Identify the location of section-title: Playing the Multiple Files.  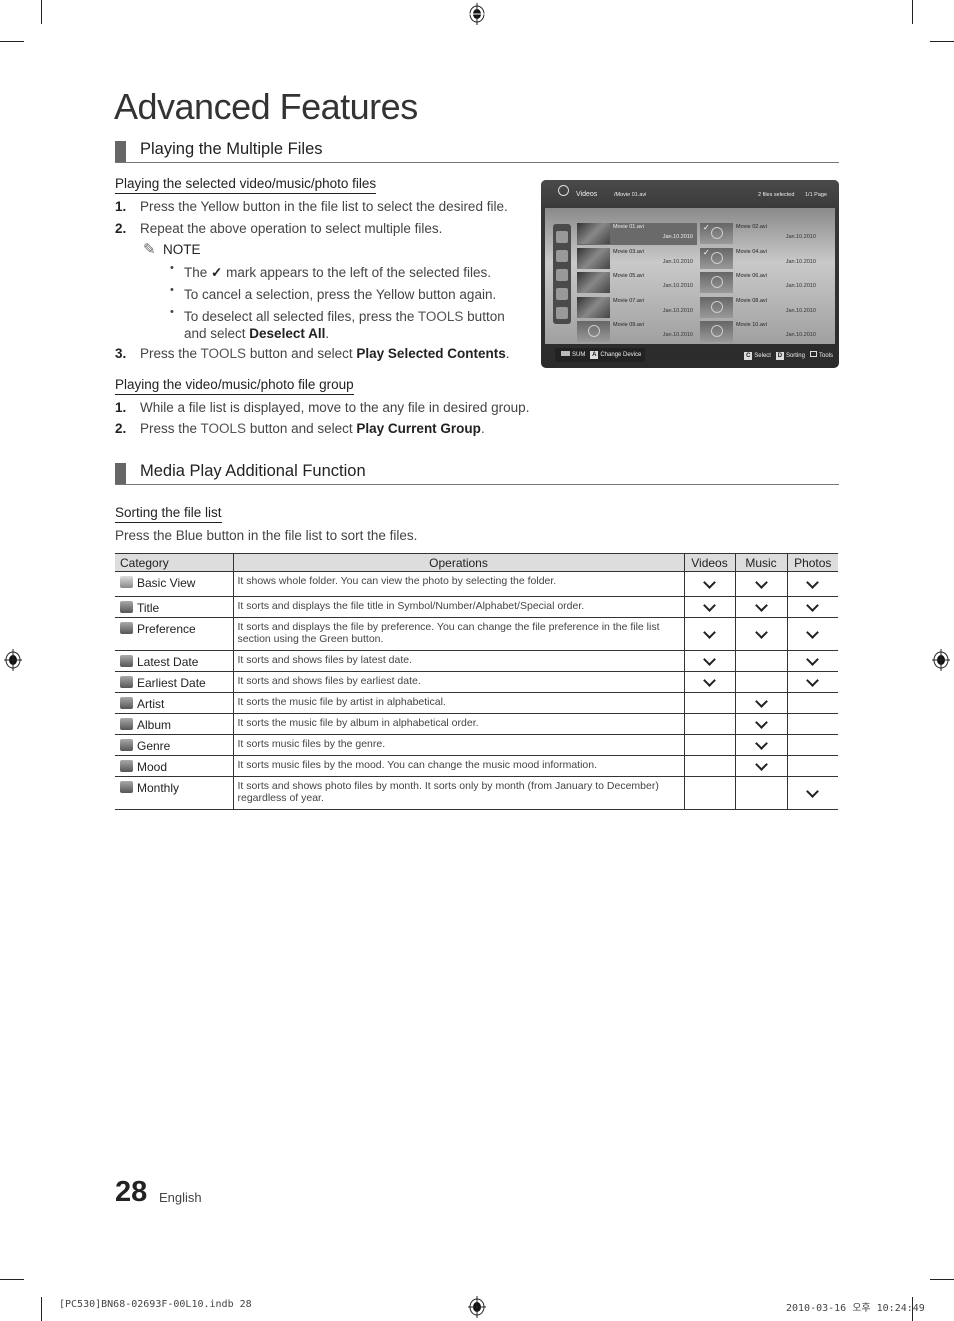
(231, 149).